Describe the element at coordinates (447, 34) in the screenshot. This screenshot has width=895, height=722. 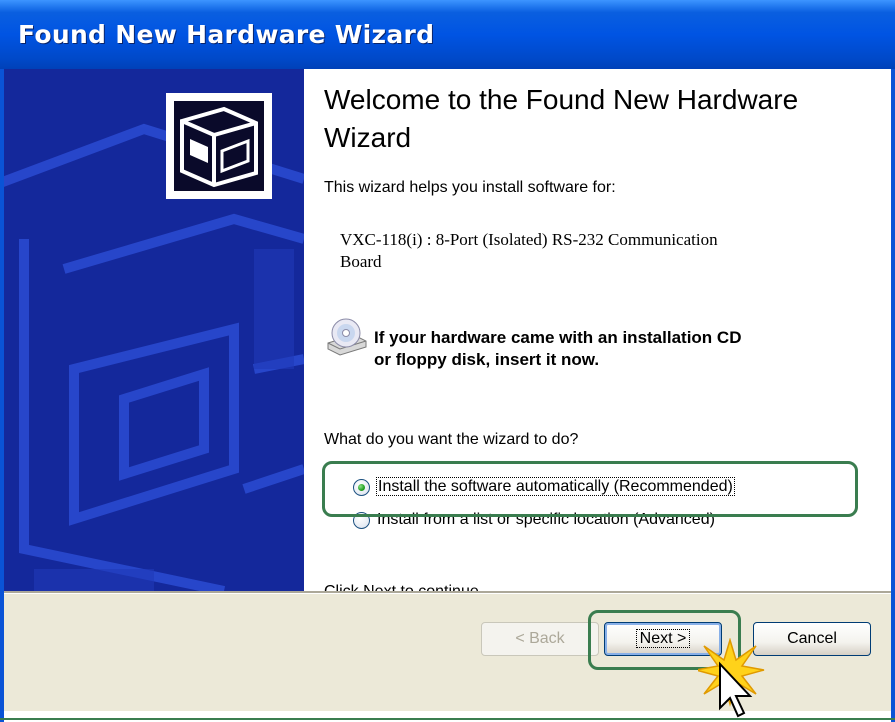
I see `title-bar: Found New Hardware Wizard` at that location.